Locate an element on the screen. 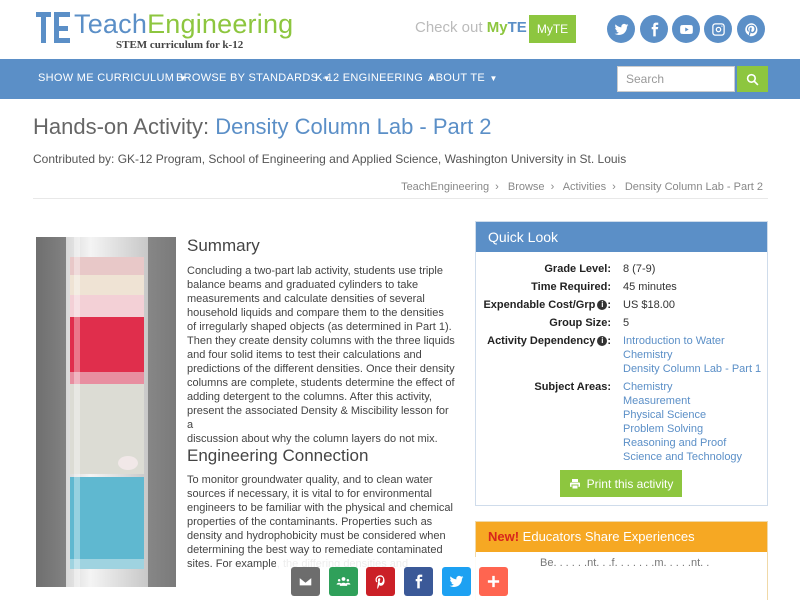 The width and height of the screenshot is (800, 600). quick-look-heading: Quick Look is located at coordinates (621, 237).